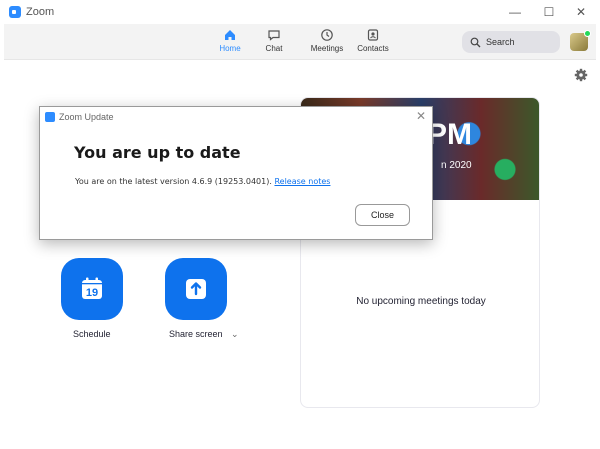  What do you see at coordinates (421, 116) in the screenshot?
I see `dialog-close-icon: ✕` at bounding box center [421, 116].